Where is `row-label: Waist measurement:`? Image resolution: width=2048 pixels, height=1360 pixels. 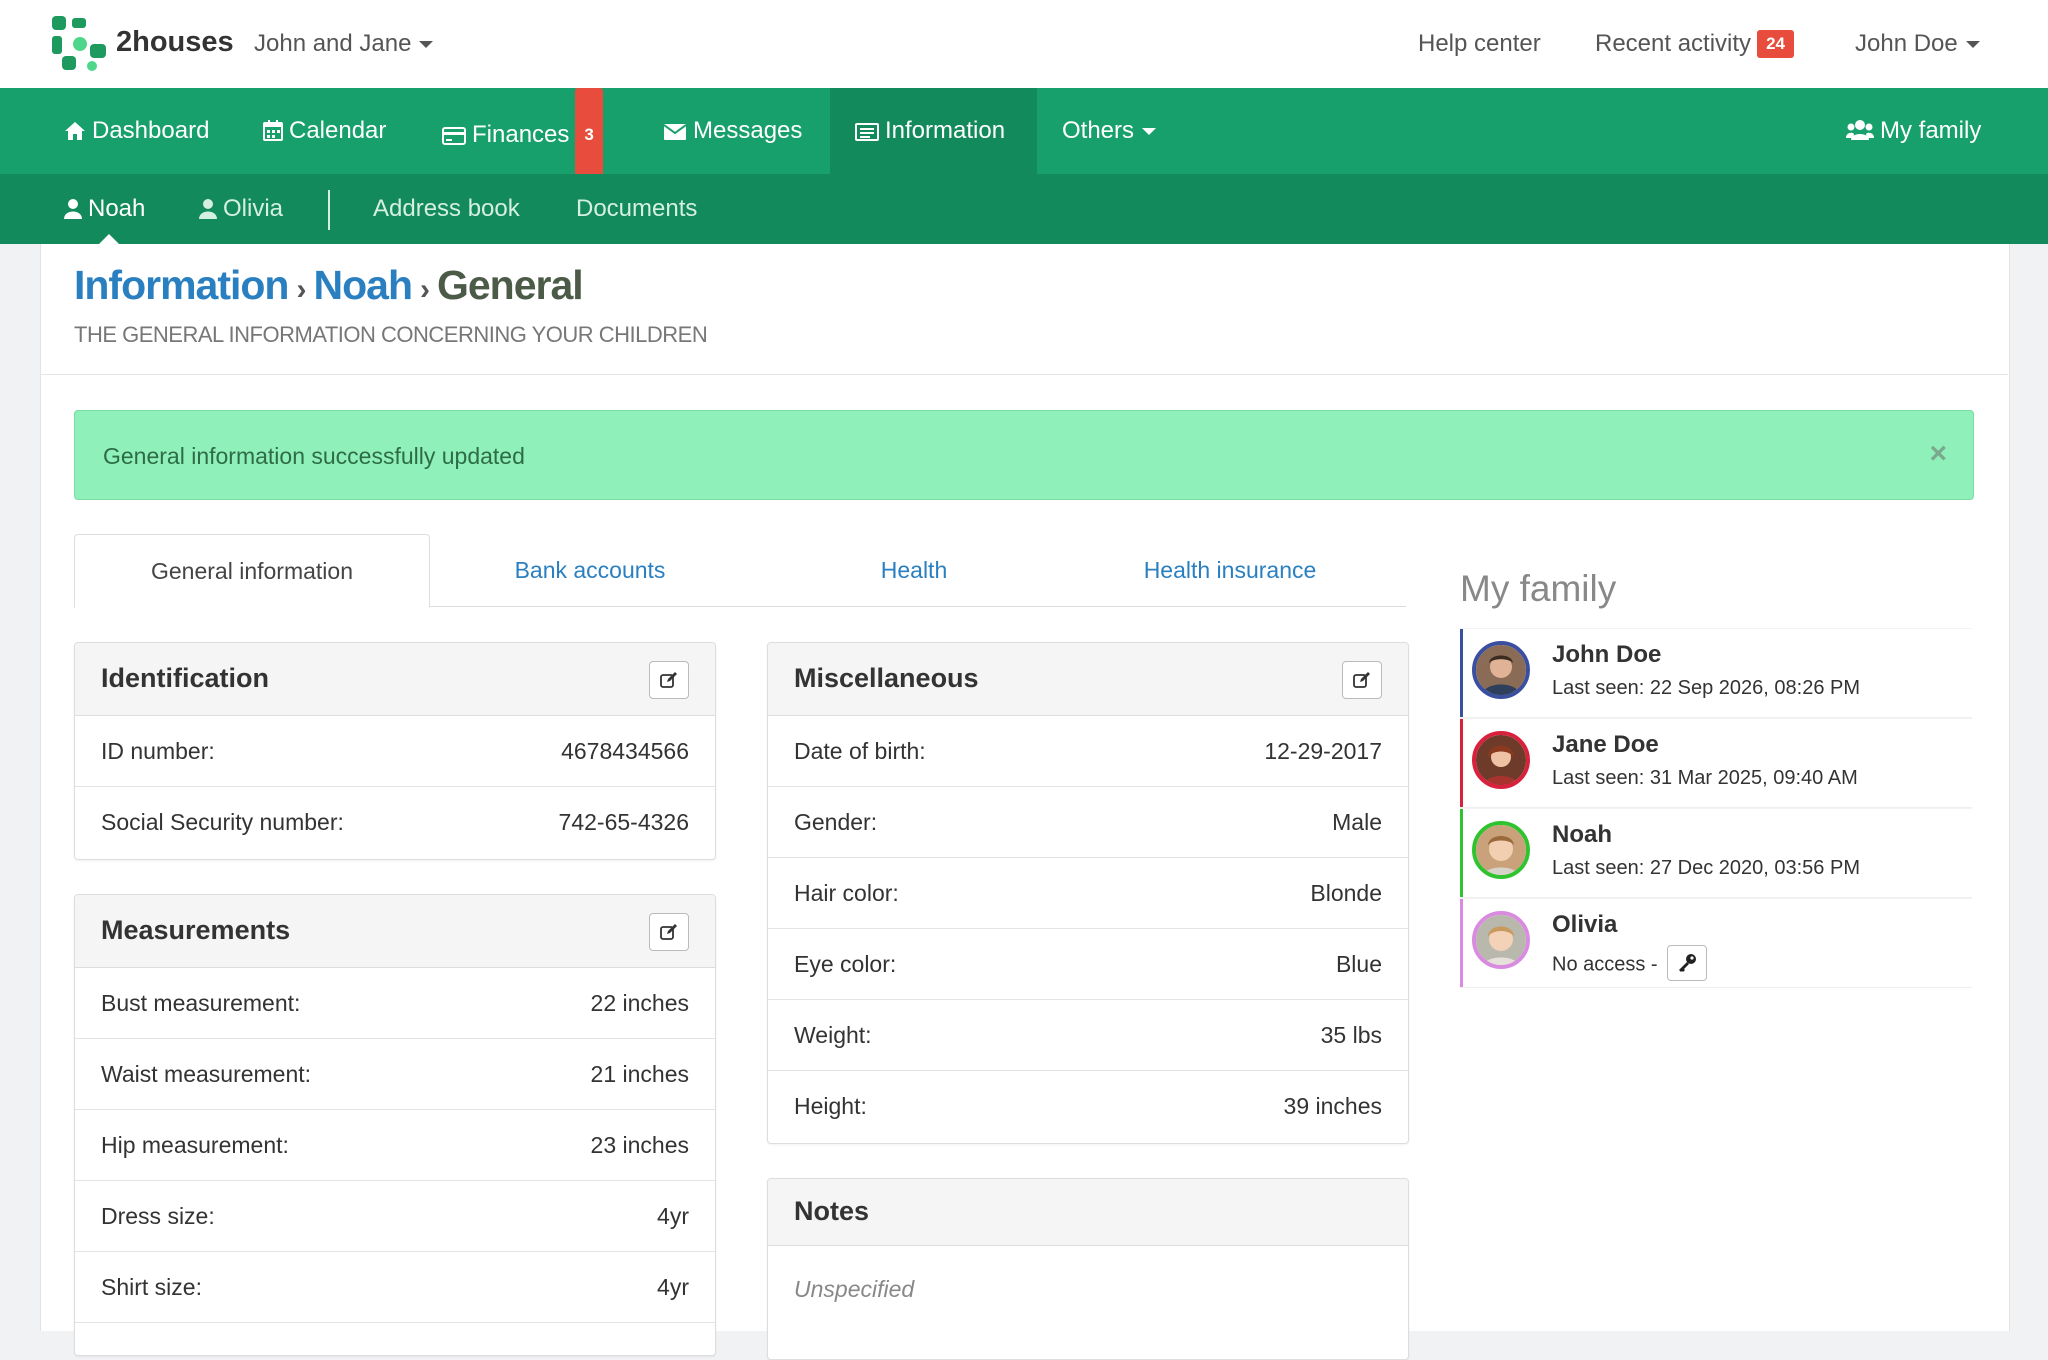 row-label: Waist measurement: is located at coordinates (206, 1074).